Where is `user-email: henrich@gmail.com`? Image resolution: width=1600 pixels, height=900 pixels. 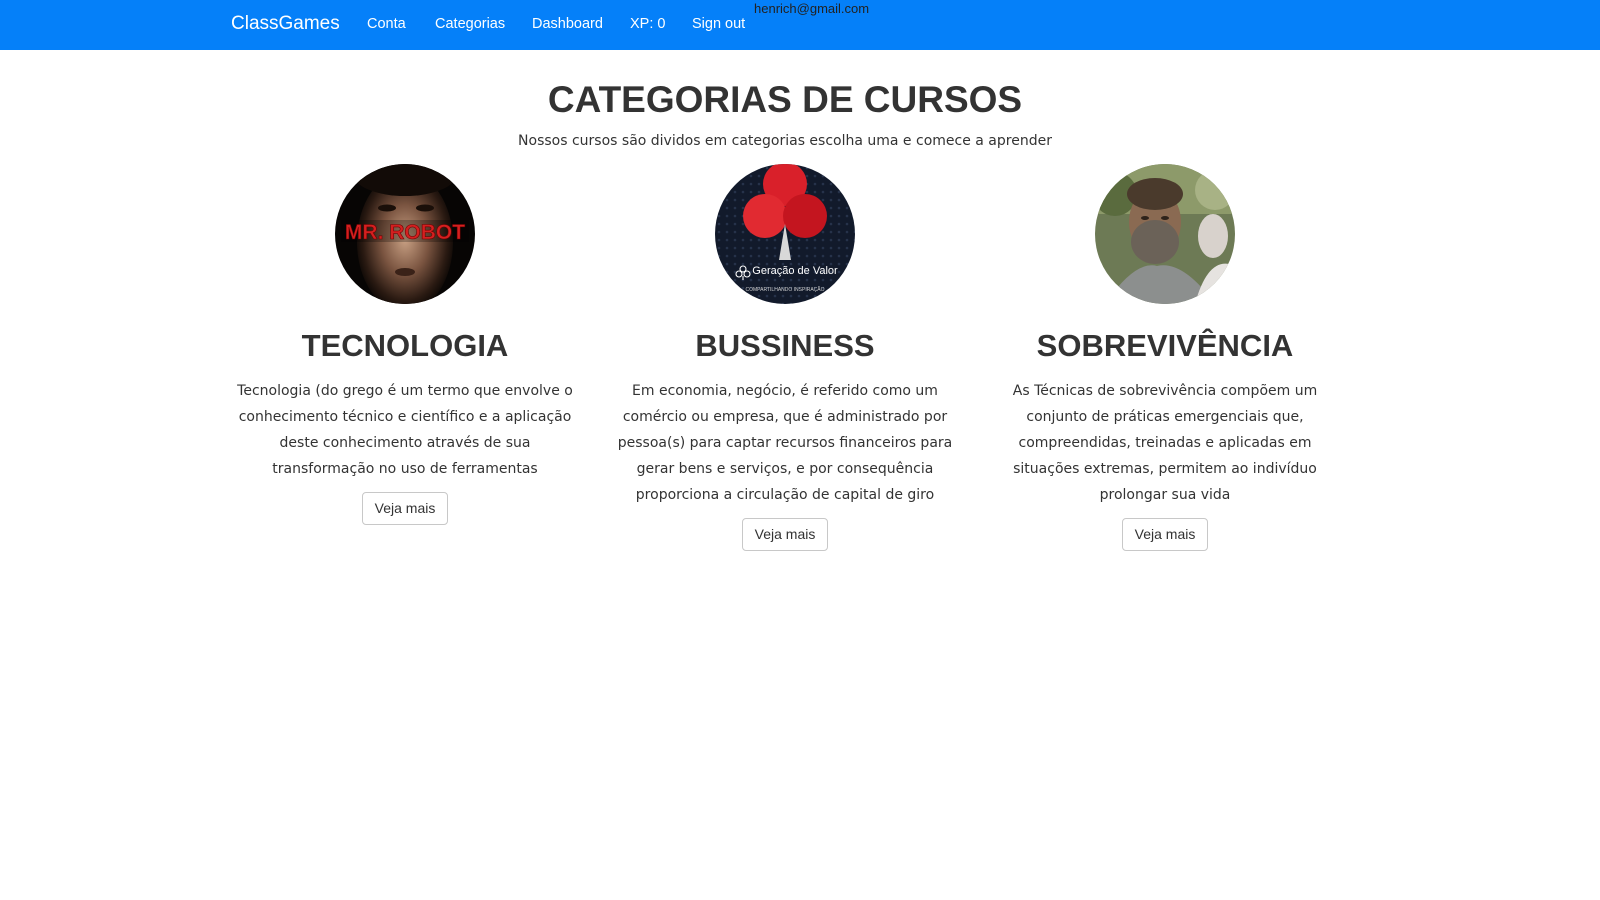
user-email: henrich@gmail.com is located at coordinates (812, 8).